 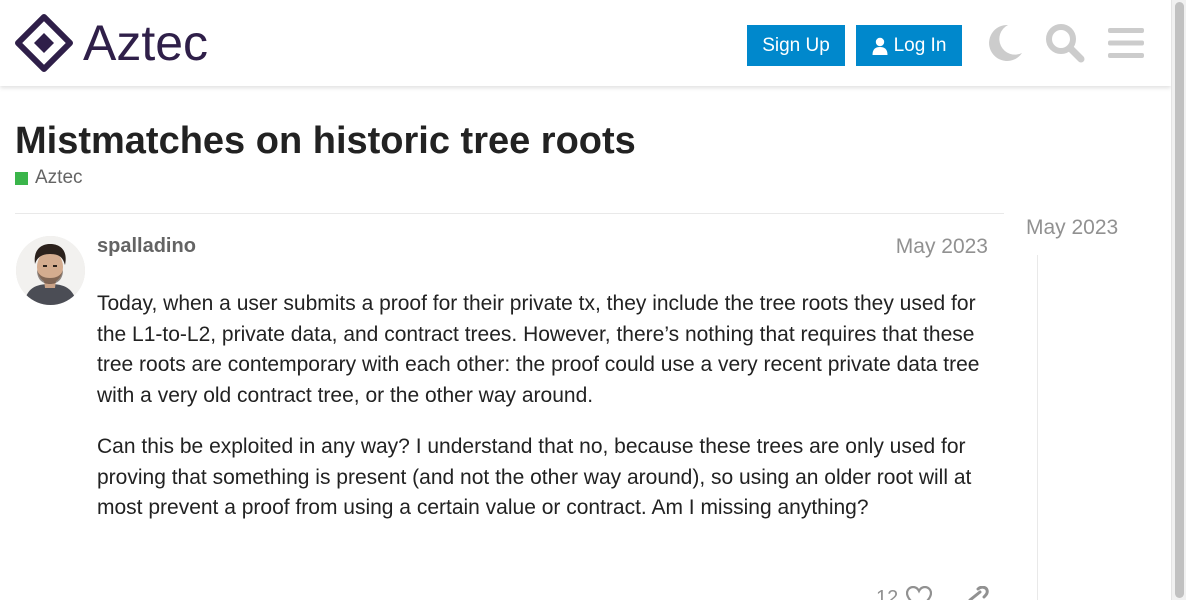 I want to click on moon-icon, so click(x=1005, y=42).